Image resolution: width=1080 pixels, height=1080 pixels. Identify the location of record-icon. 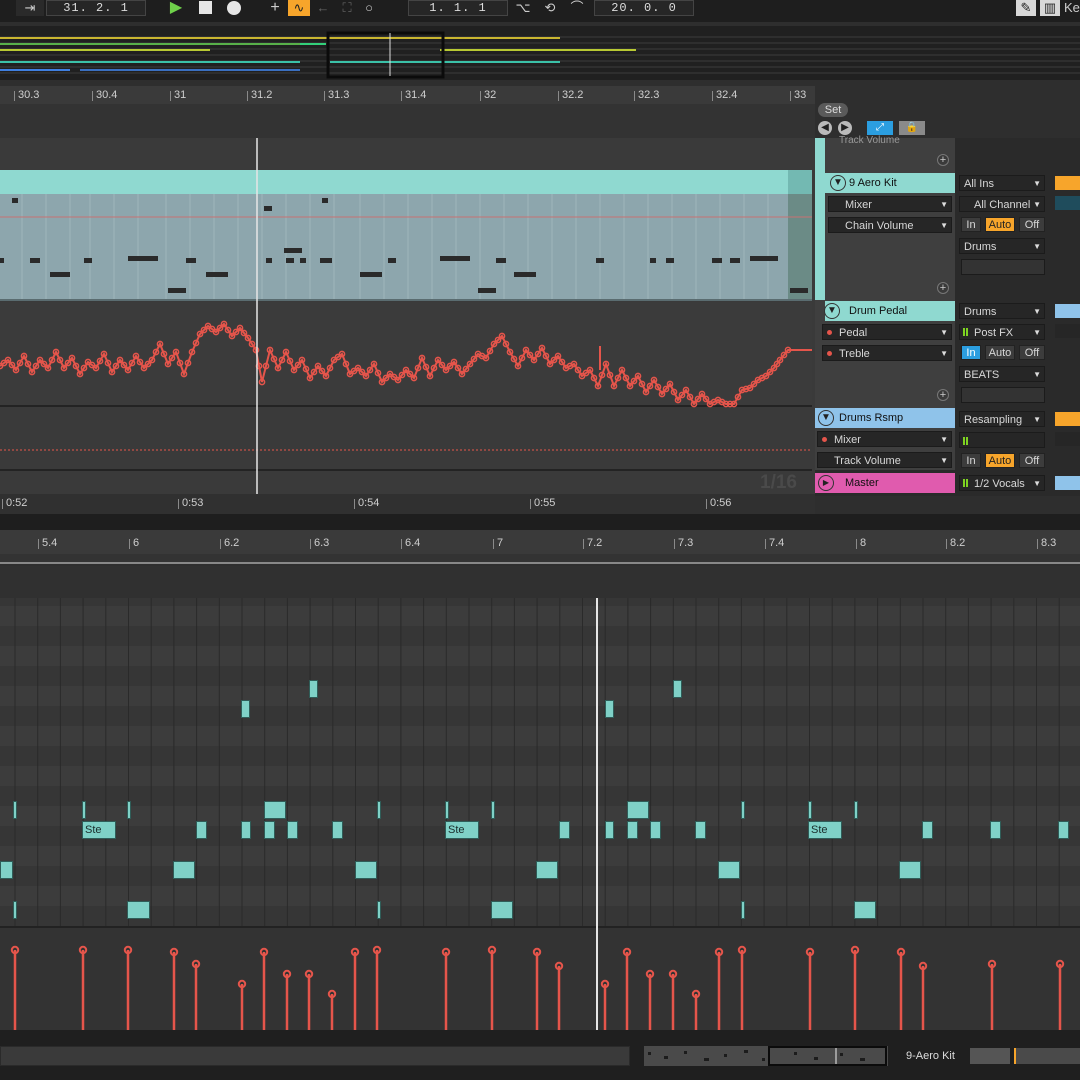
(234, 8).